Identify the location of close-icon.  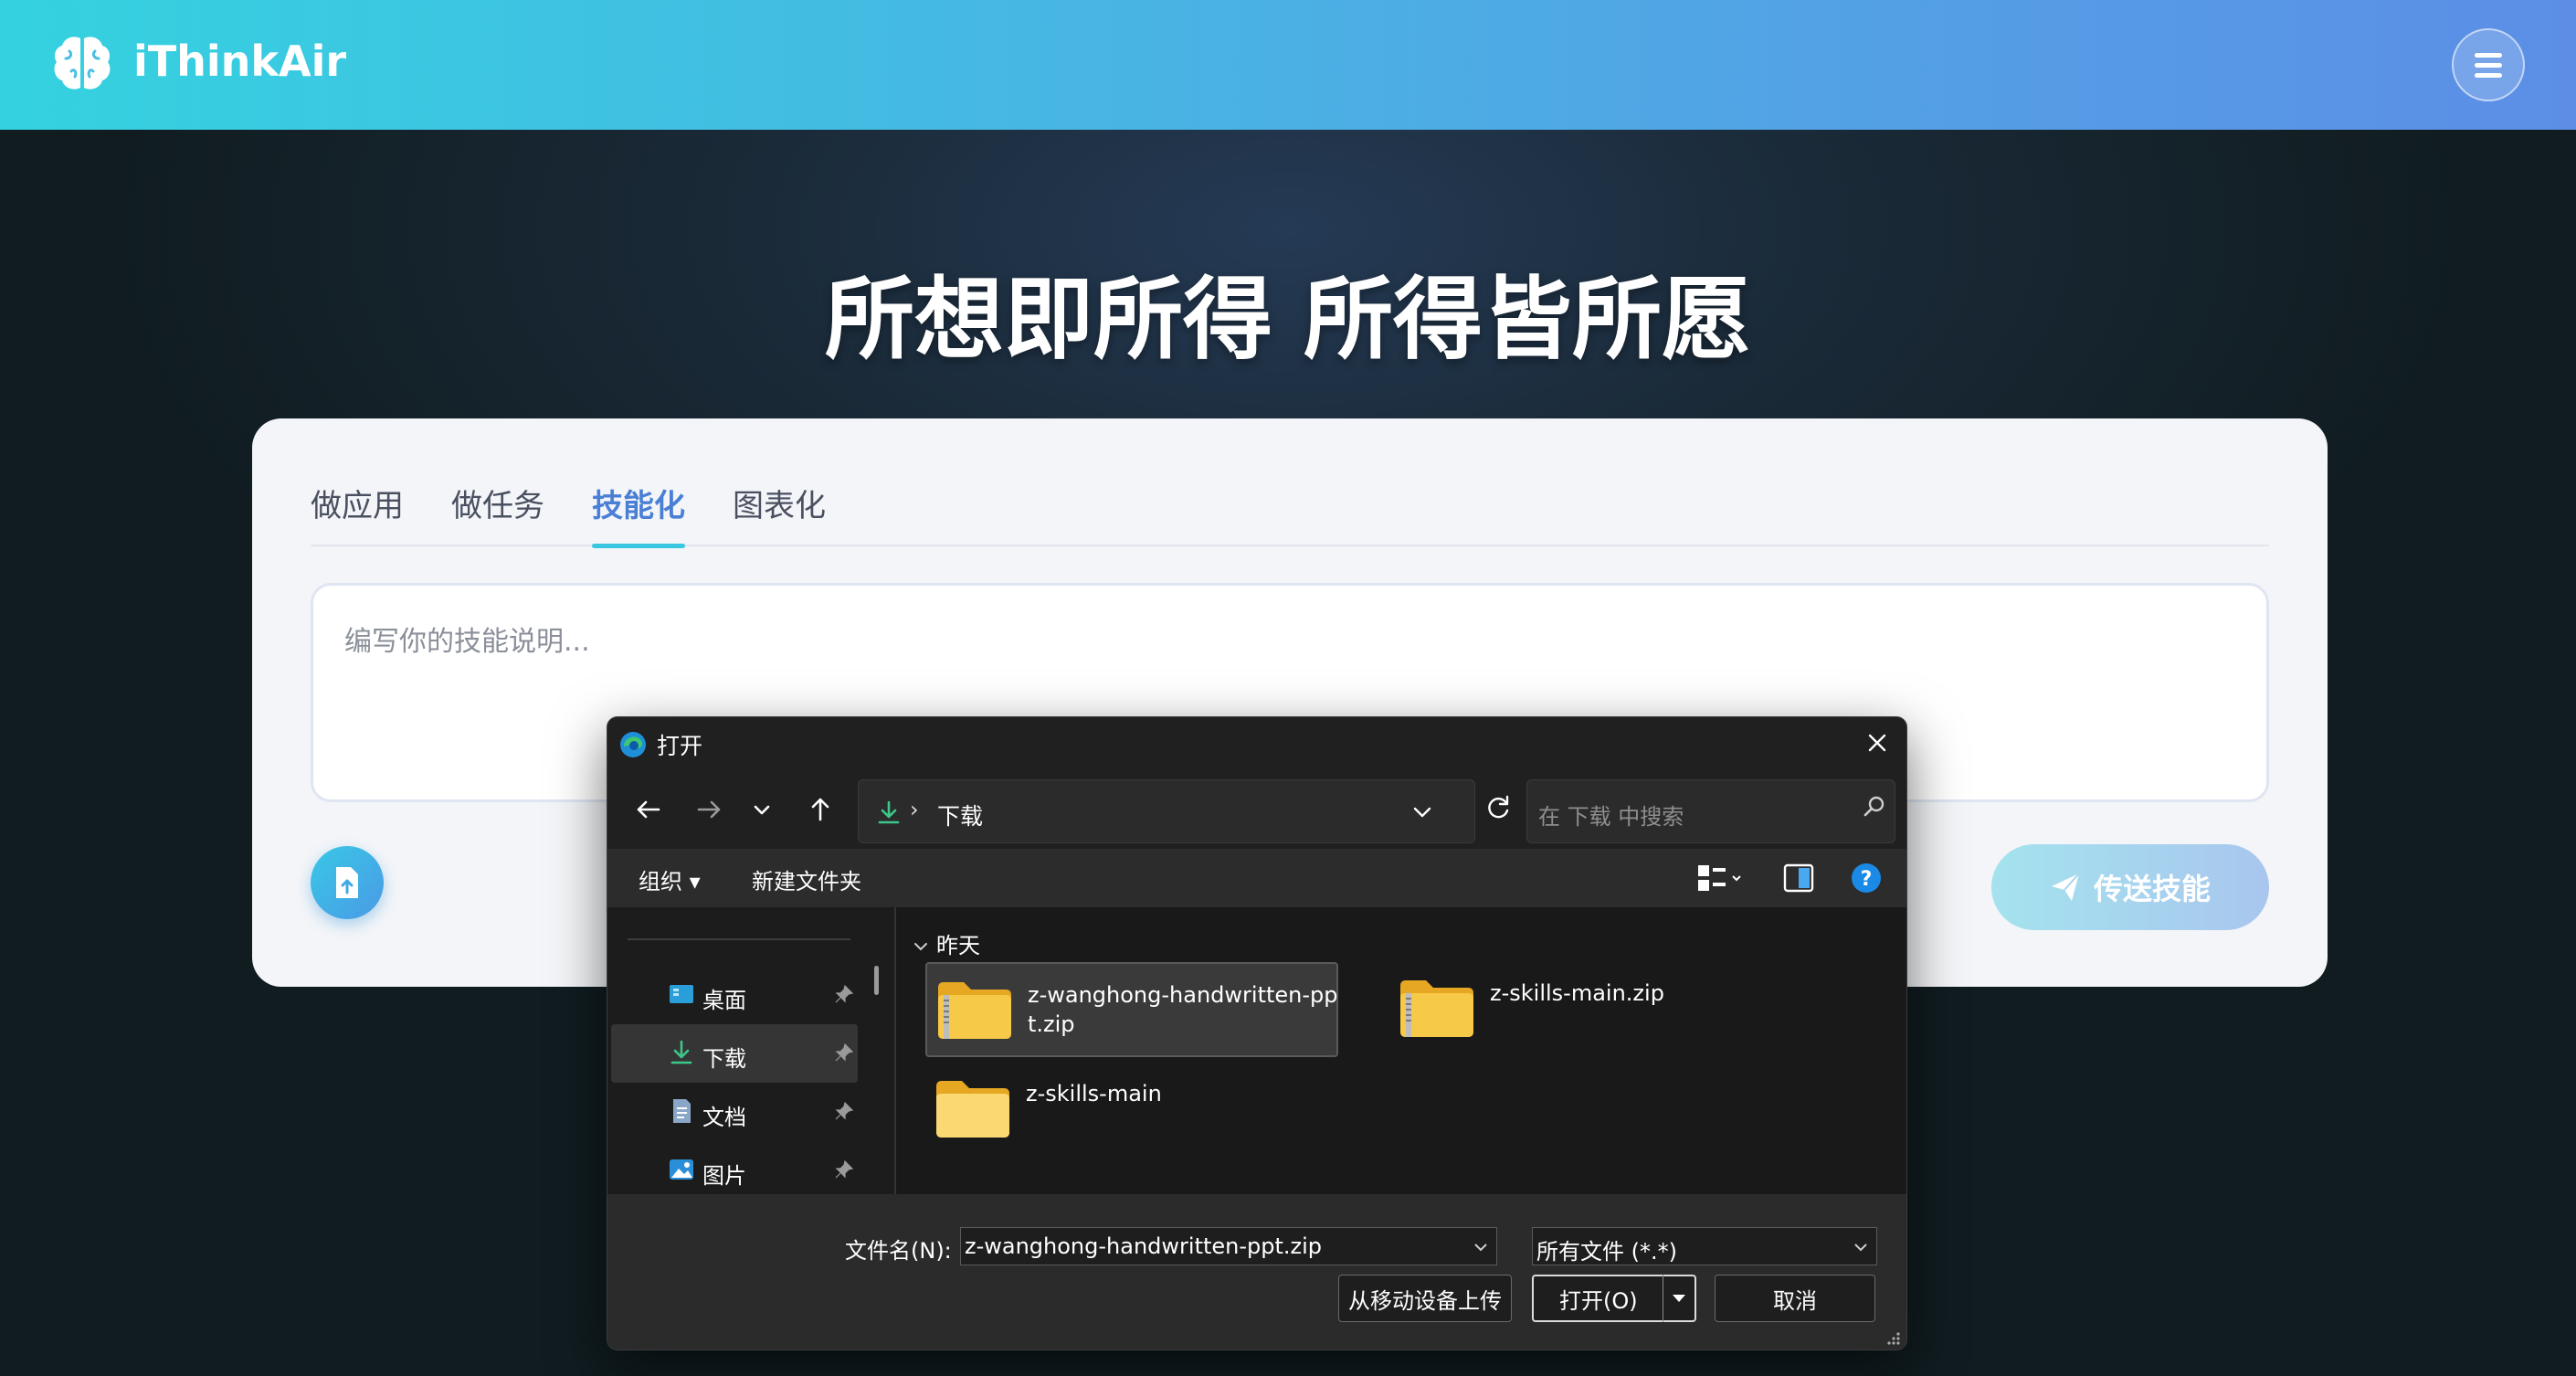
(1878, 742).